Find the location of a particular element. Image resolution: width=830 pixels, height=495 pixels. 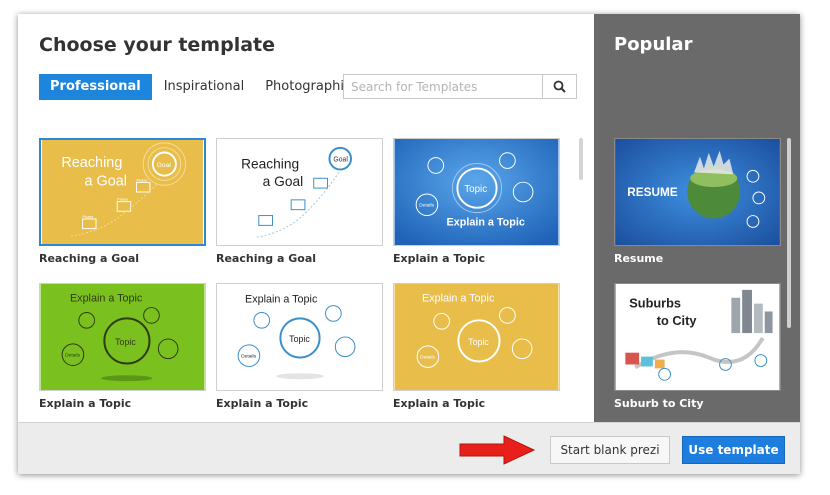

search-button is located at coordinates (559, 86).